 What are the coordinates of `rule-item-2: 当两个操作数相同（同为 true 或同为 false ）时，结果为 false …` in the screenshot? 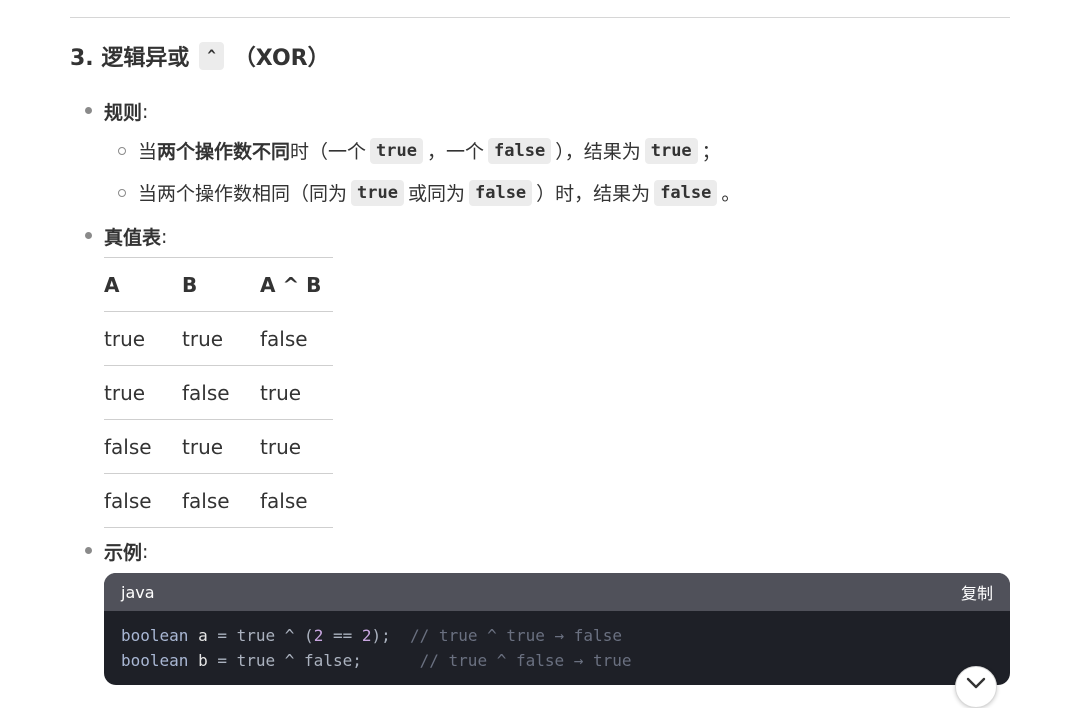 It's located at (439, 192).